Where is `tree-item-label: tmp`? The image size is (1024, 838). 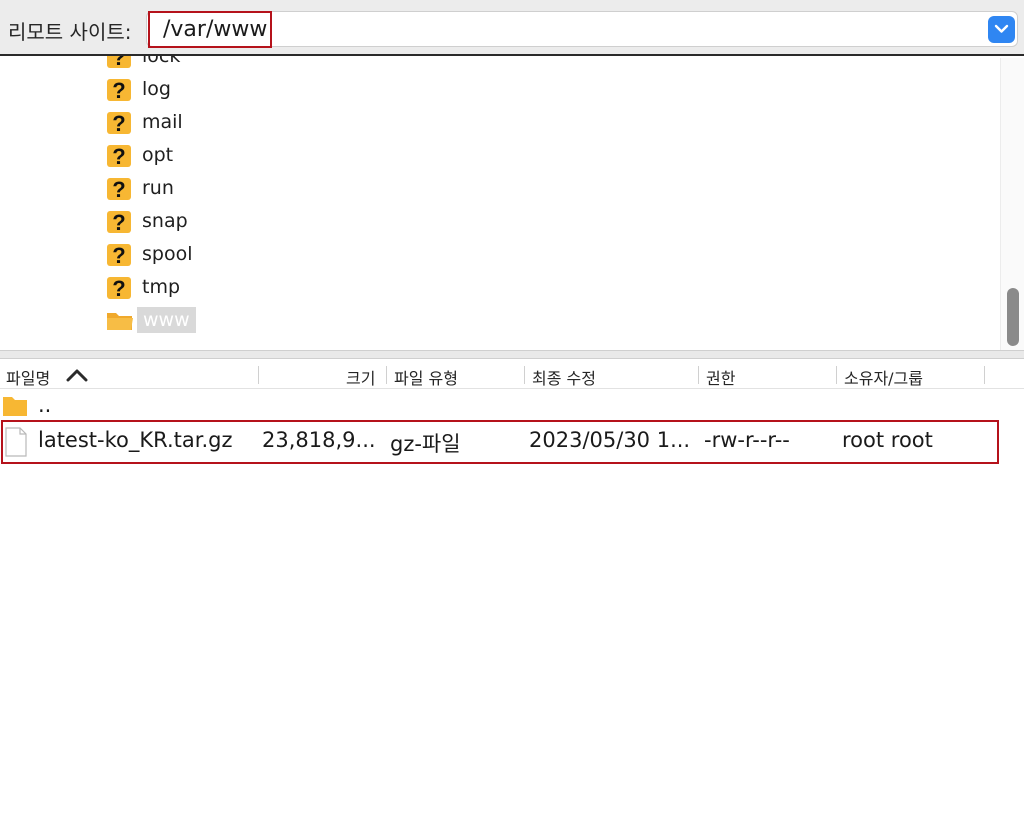
tree-item-label: tmp is located at coordinates (161, 287).